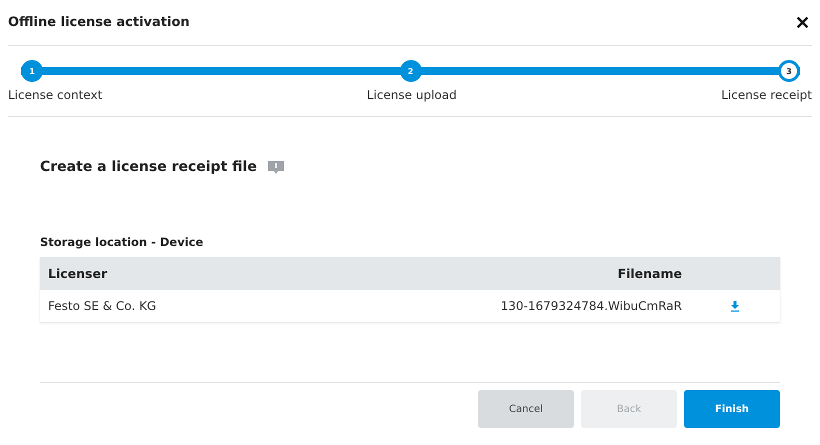 This screenshot has width=820, height=445. I want to click on secondary-button: Cancel, so click(526, 409).